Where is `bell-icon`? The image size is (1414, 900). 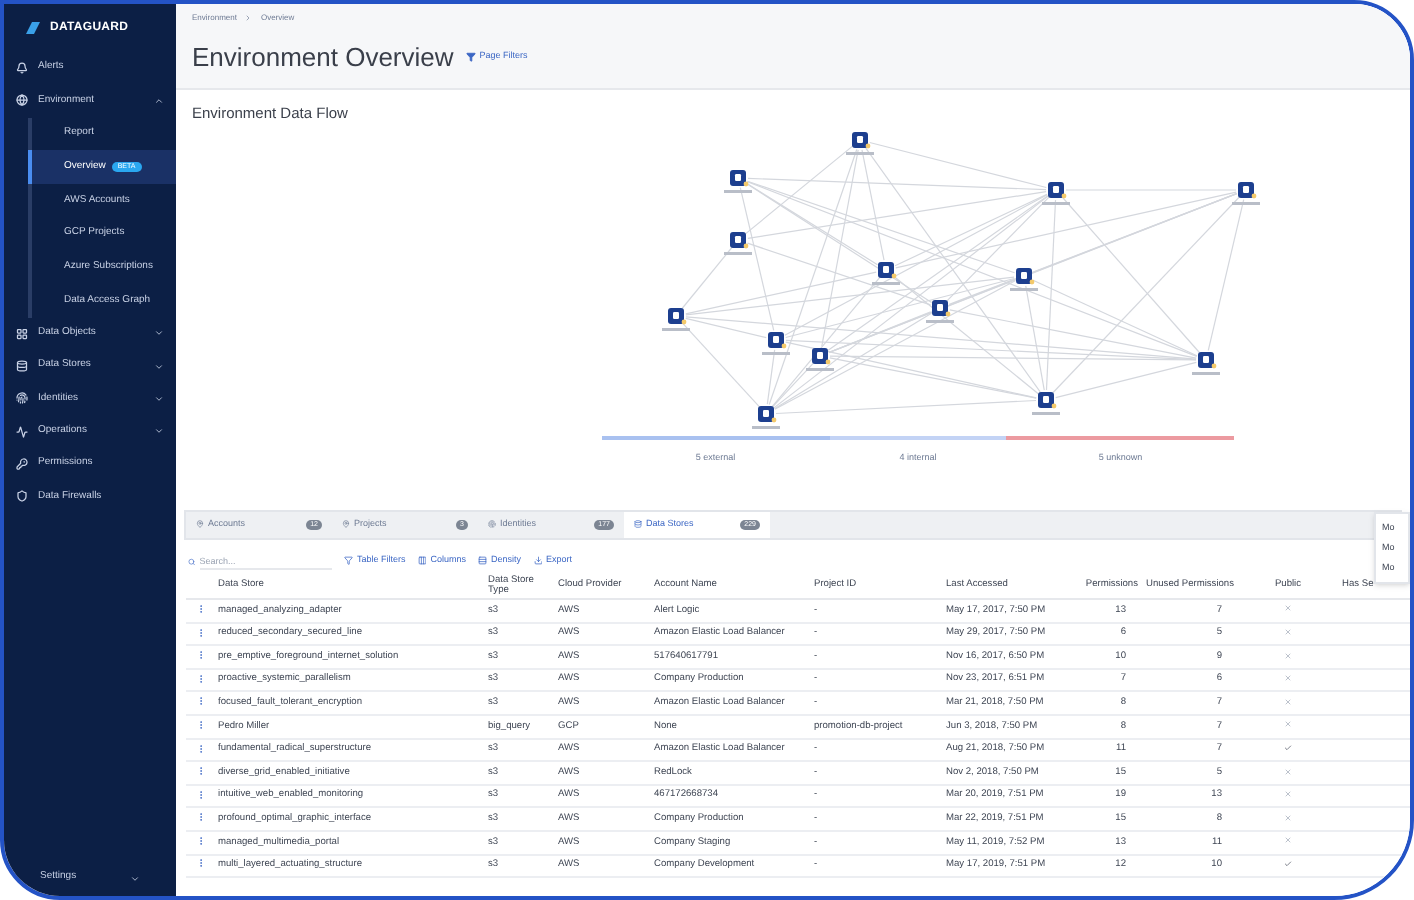 bell-icon is located at coordinates (22, 68).